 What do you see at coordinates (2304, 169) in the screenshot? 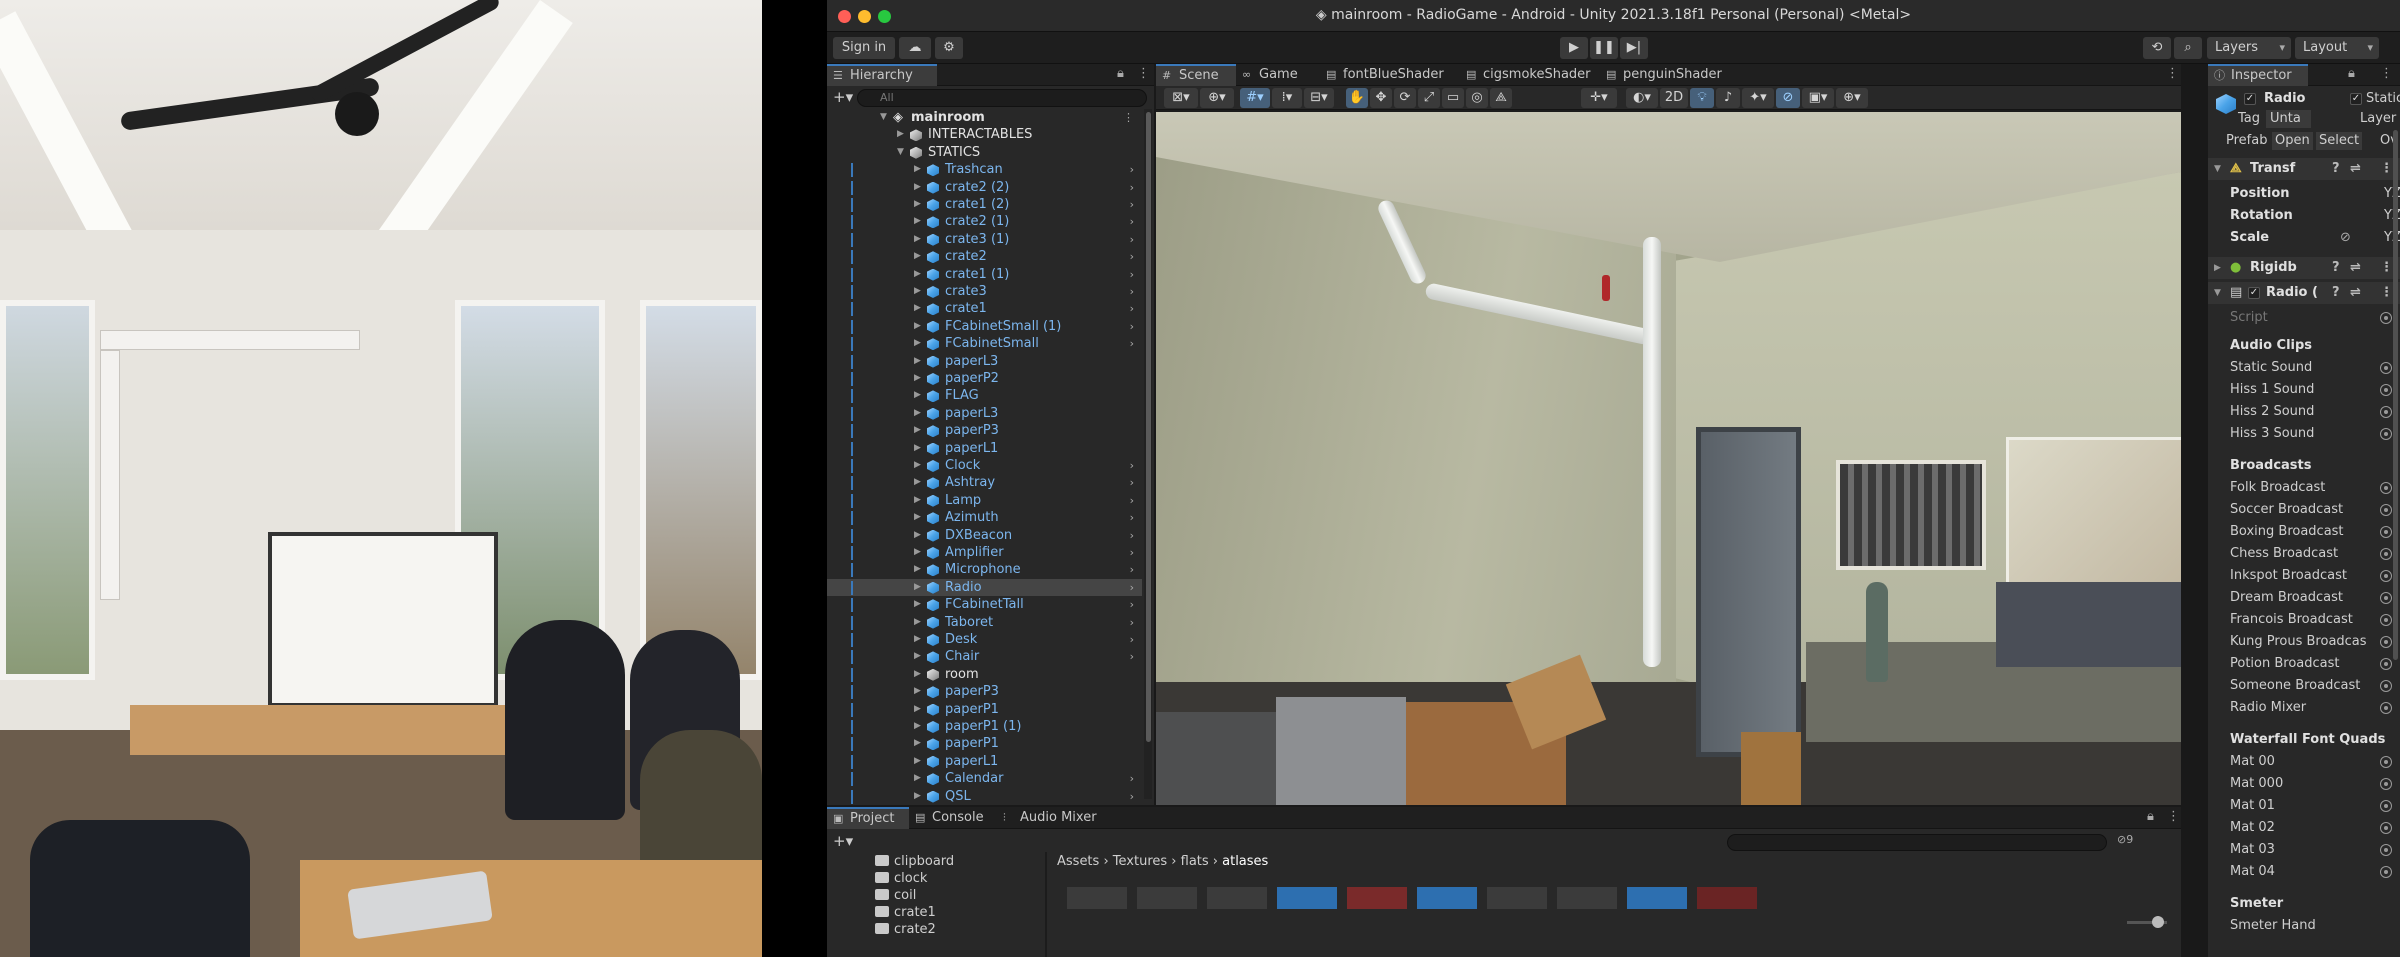
I see `transform-component-header: ▼ ⟁ Transf? ⇌ ⋮` at bounding box center [2304, 169].